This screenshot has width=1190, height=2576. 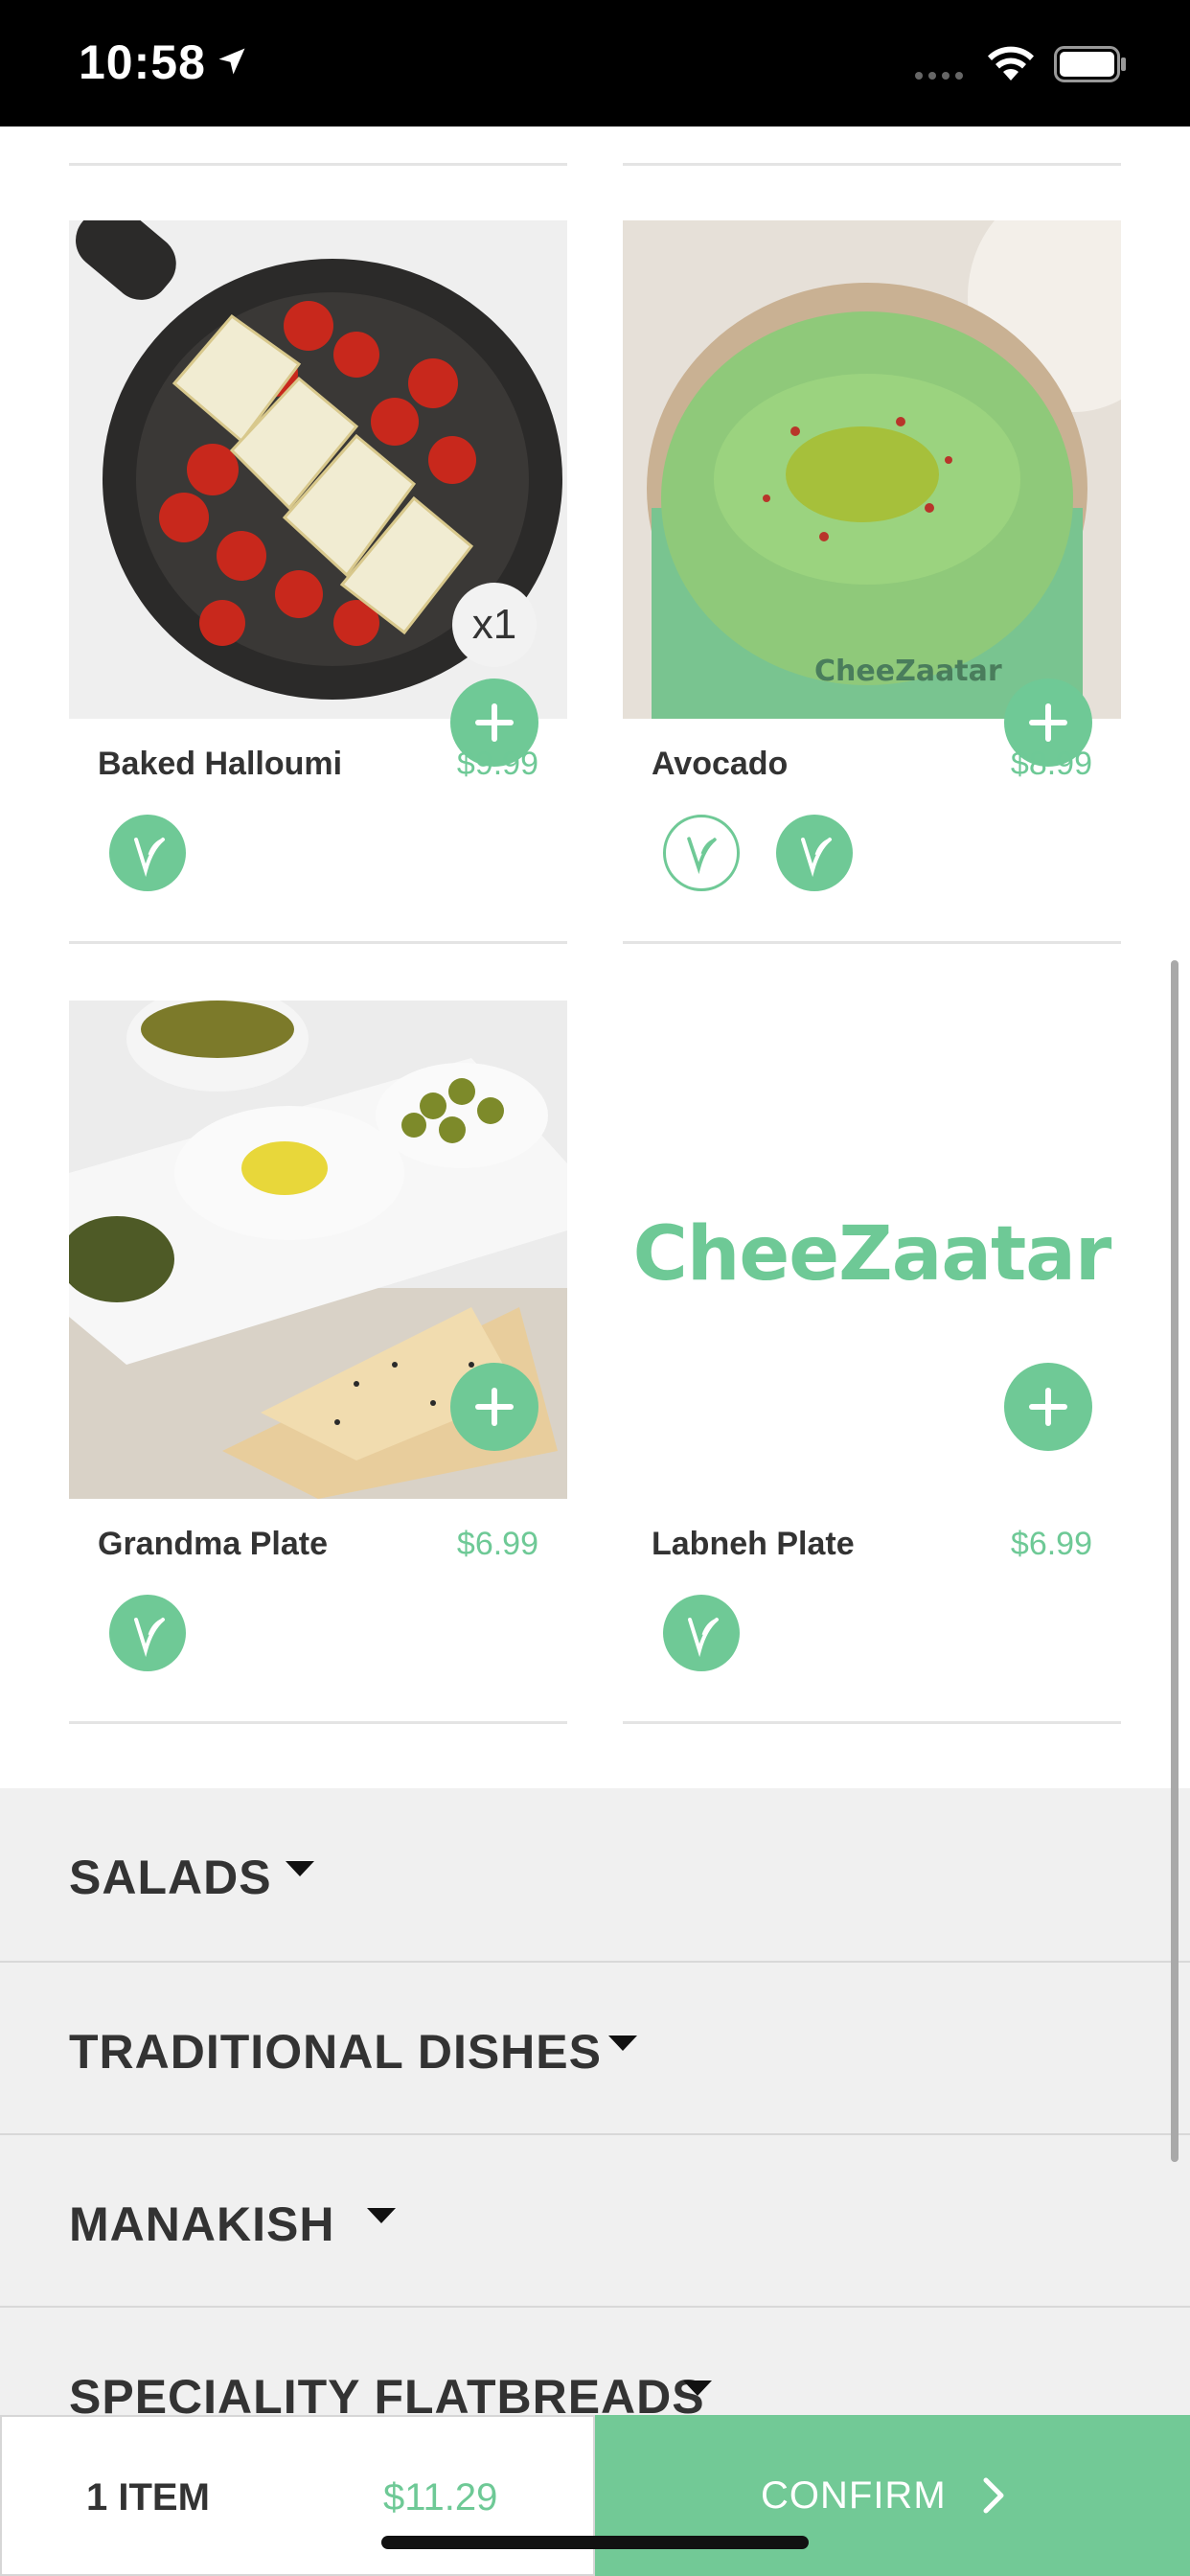 What do you see at coordinates (1011, 63) in the screenshot?
I see `wifi-icon` at bounding box center [1011, 63].